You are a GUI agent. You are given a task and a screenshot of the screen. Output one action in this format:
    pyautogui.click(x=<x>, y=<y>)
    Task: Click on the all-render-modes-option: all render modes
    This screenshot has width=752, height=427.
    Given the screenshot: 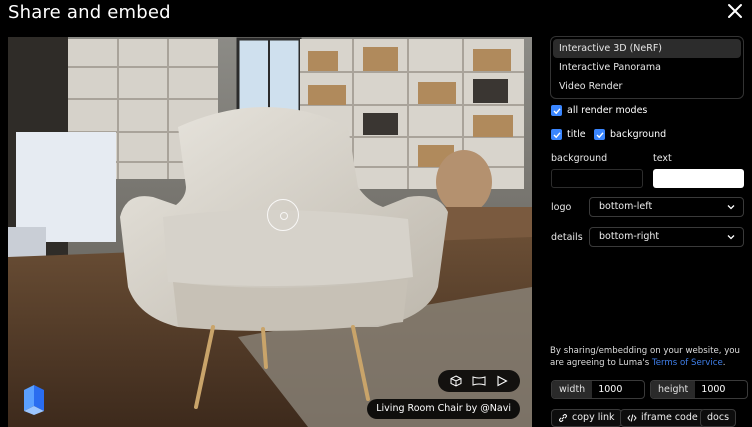 What is the action you would take?
    pyautogui.click(x=599, y=110)
    